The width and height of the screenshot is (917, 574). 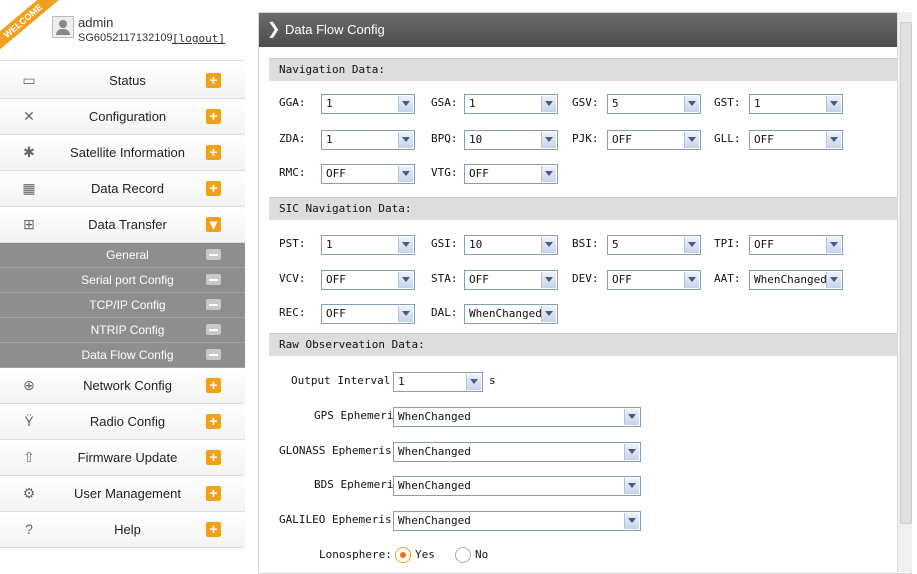 I want to click on select-value: 5, so click(x=615, y=103).